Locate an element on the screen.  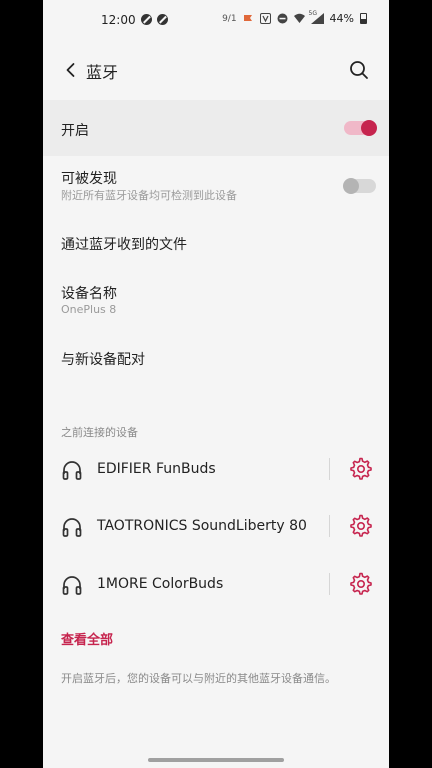
device-name-value: OnePlus 8 is located at coordinates (89, 309).